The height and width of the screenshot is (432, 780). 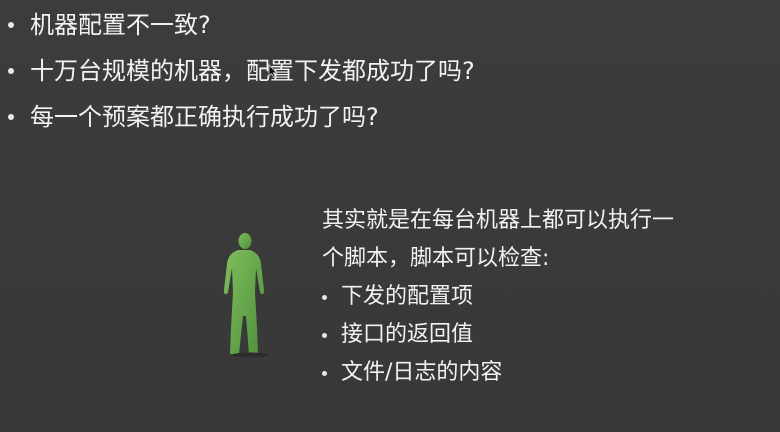 I want to click on paragraph-line-2: 个脚本，脚本可以检查:, so click(x=436, y=258).